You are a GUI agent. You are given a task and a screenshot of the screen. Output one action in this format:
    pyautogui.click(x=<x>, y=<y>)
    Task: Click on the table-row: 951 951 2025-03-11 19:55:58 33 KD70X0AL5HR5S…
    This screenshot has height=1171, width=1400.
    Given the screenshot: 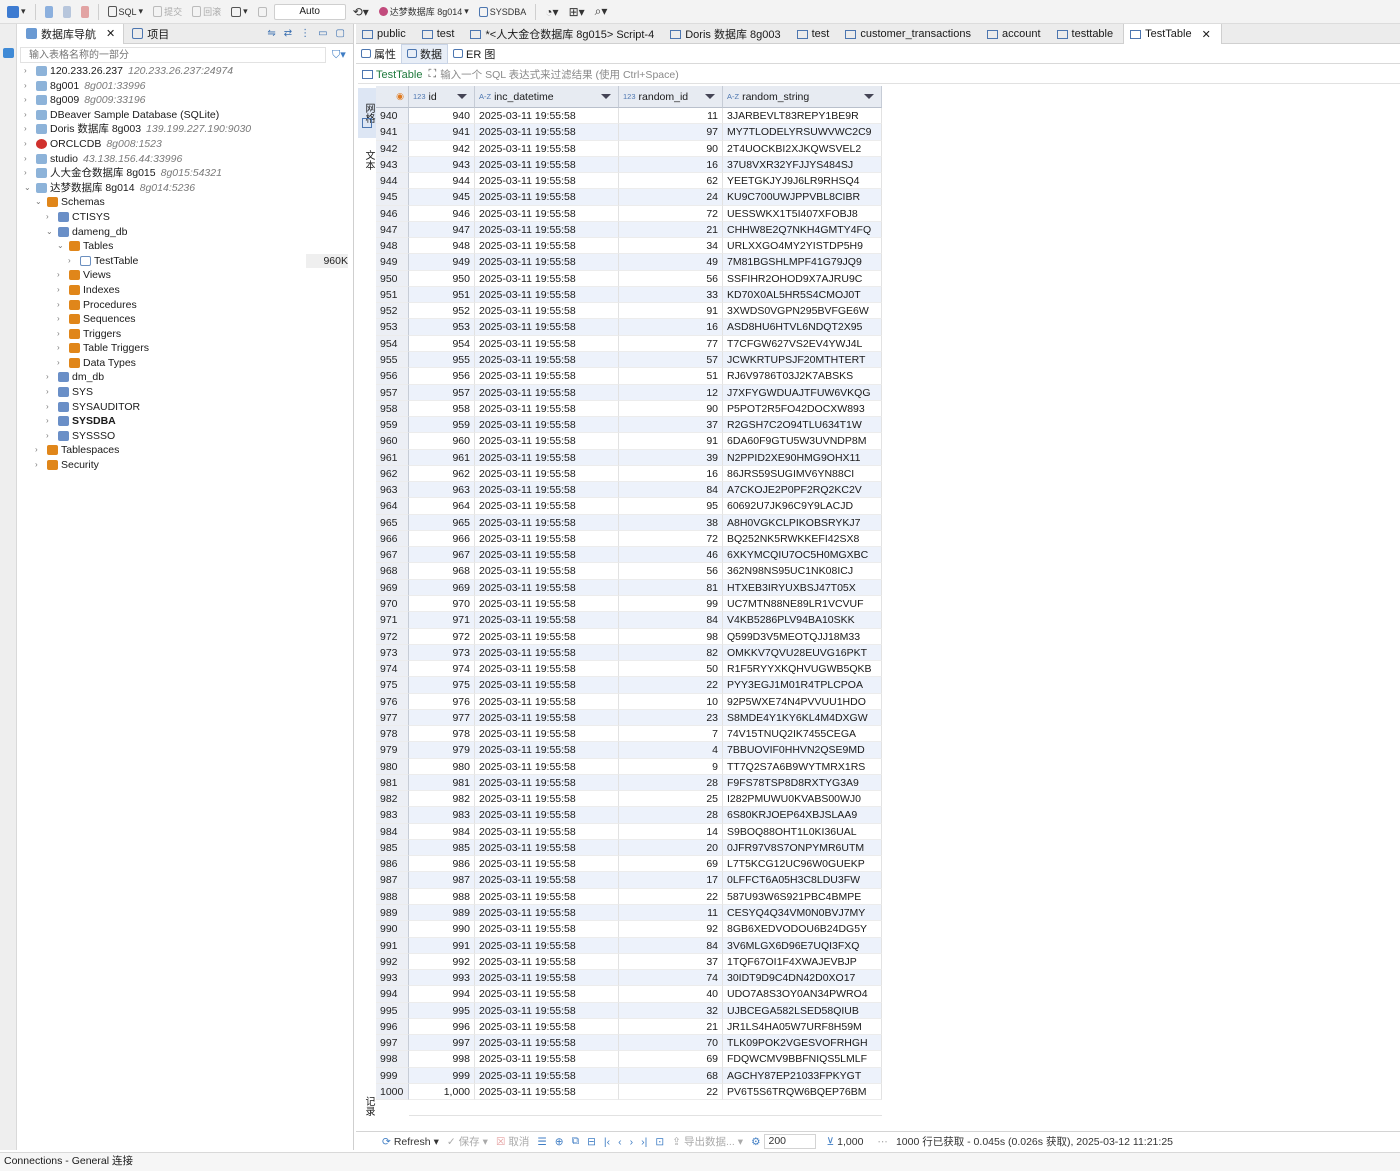 What is the action you would take?
    pyautogui.click(x=629, y=295)
    